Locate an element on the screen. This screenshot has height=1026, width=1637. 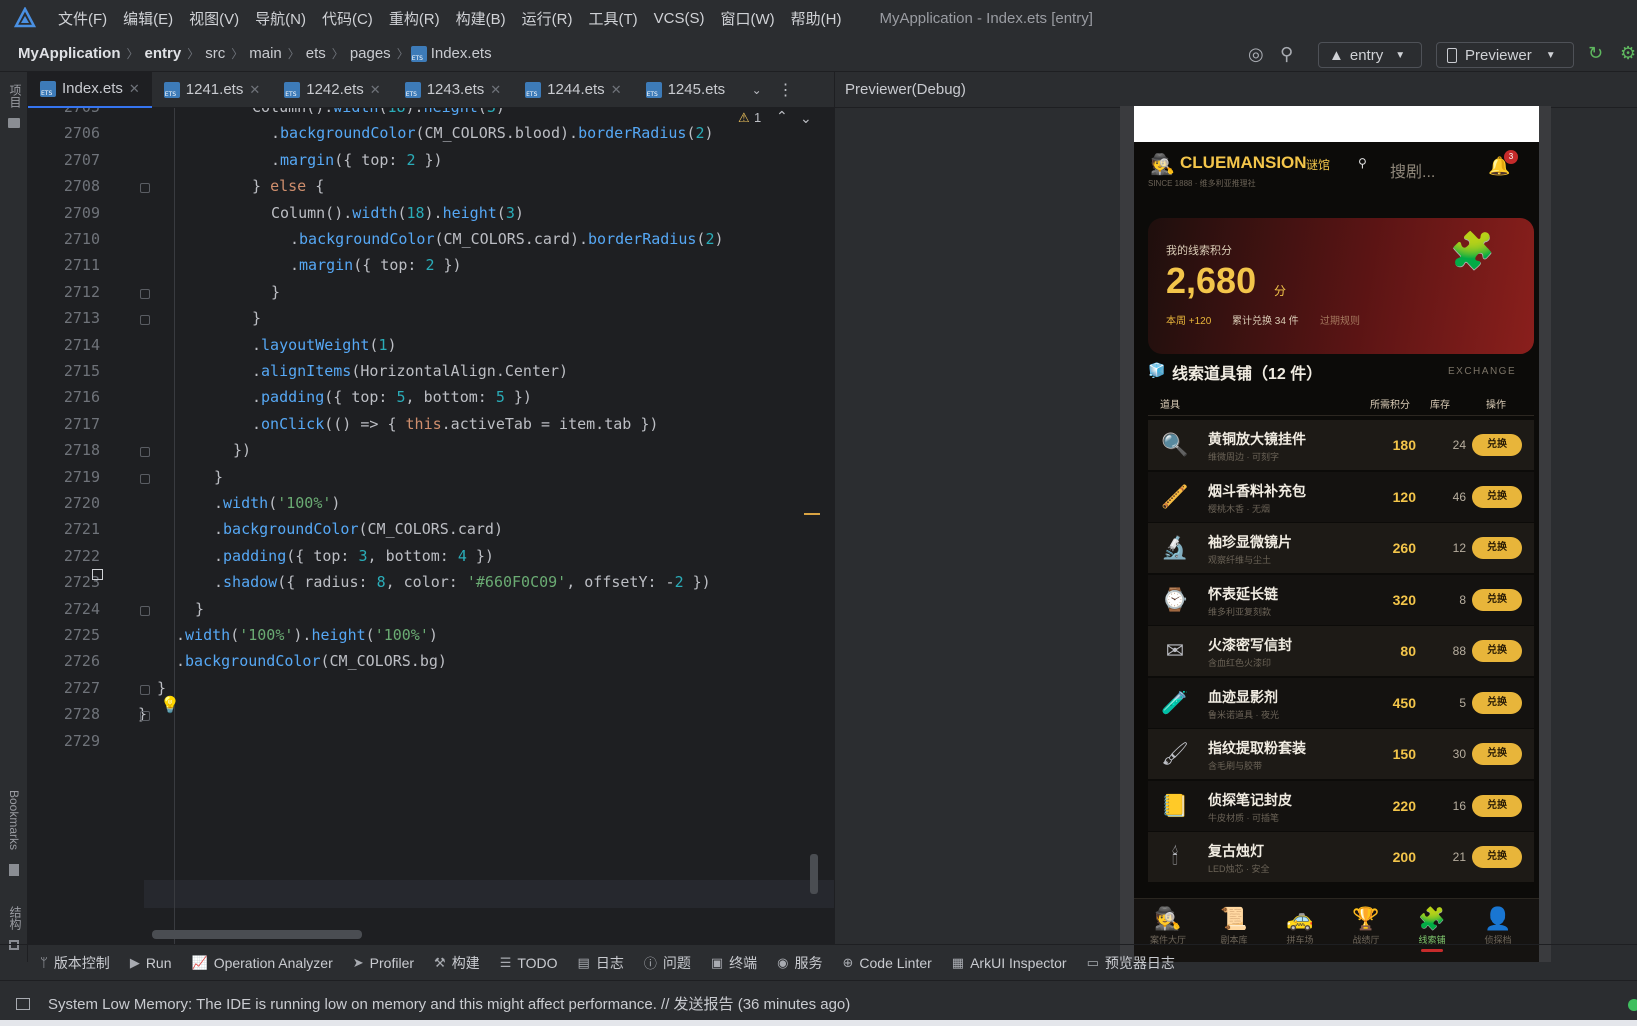
tab-1244-ets: 1244.ets ✕ is located at coordinates (573, 90).